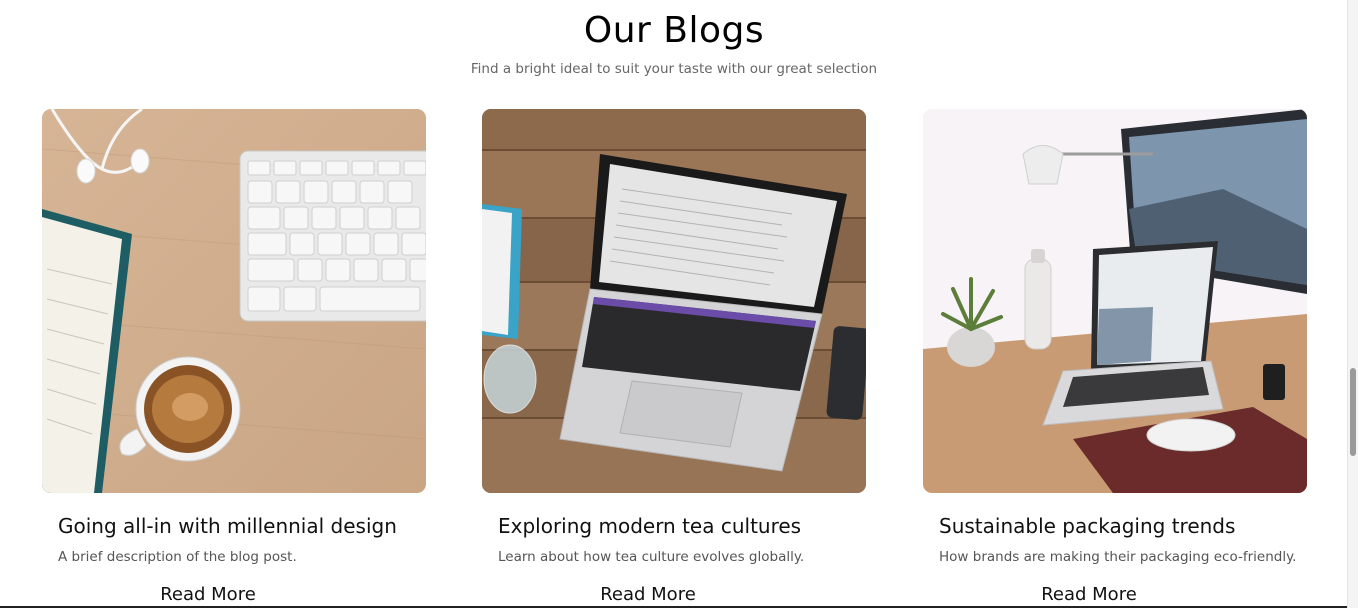 Image resolution: width=1358 pixels, height=608 pixels. Describe the element at coordinates (1087, 526) in the screenshot. I see `blog-card-title: Sustainable packaging trends` at that location.